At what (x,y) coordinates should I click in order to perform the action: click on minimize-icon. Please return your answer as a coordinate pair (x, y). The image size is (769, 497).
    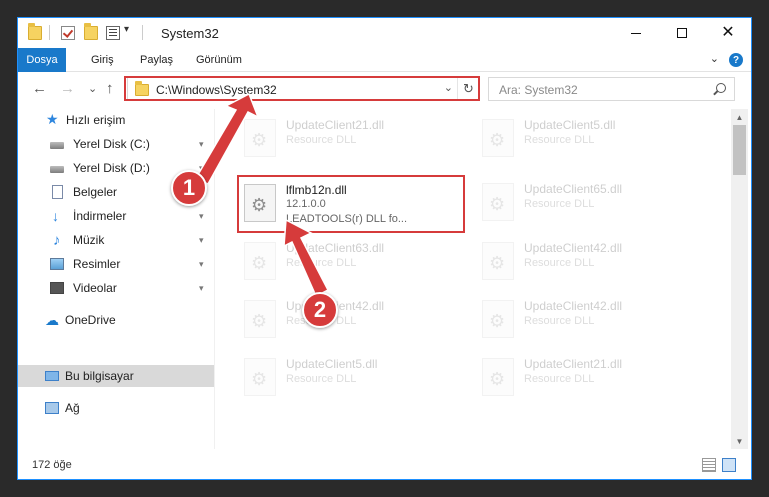
    Looking at the image, I should click on (636, 33).